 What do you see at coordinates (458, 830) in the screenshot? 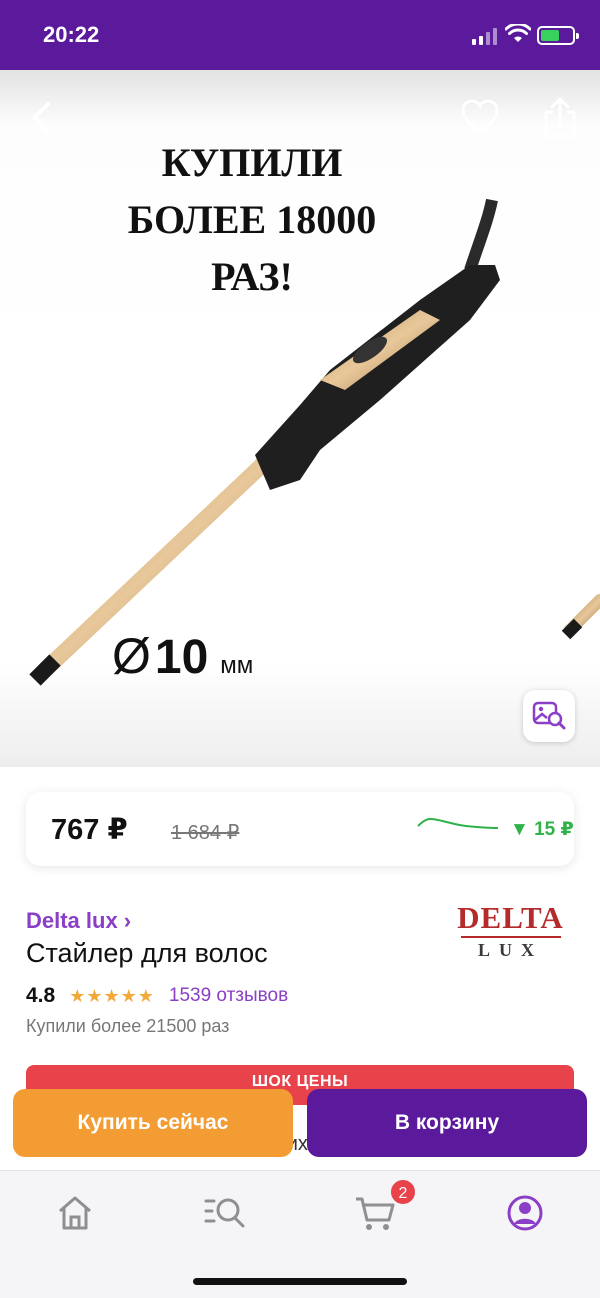
I see `price-history-sparkline` at bounding box center [458, 830].